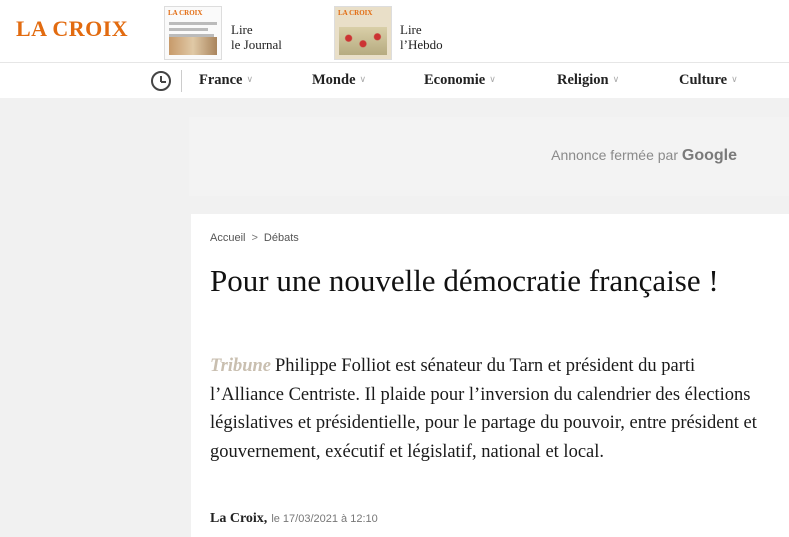  I want to click on ad-slot: Annonce fermée par Google, so click(489, 156).